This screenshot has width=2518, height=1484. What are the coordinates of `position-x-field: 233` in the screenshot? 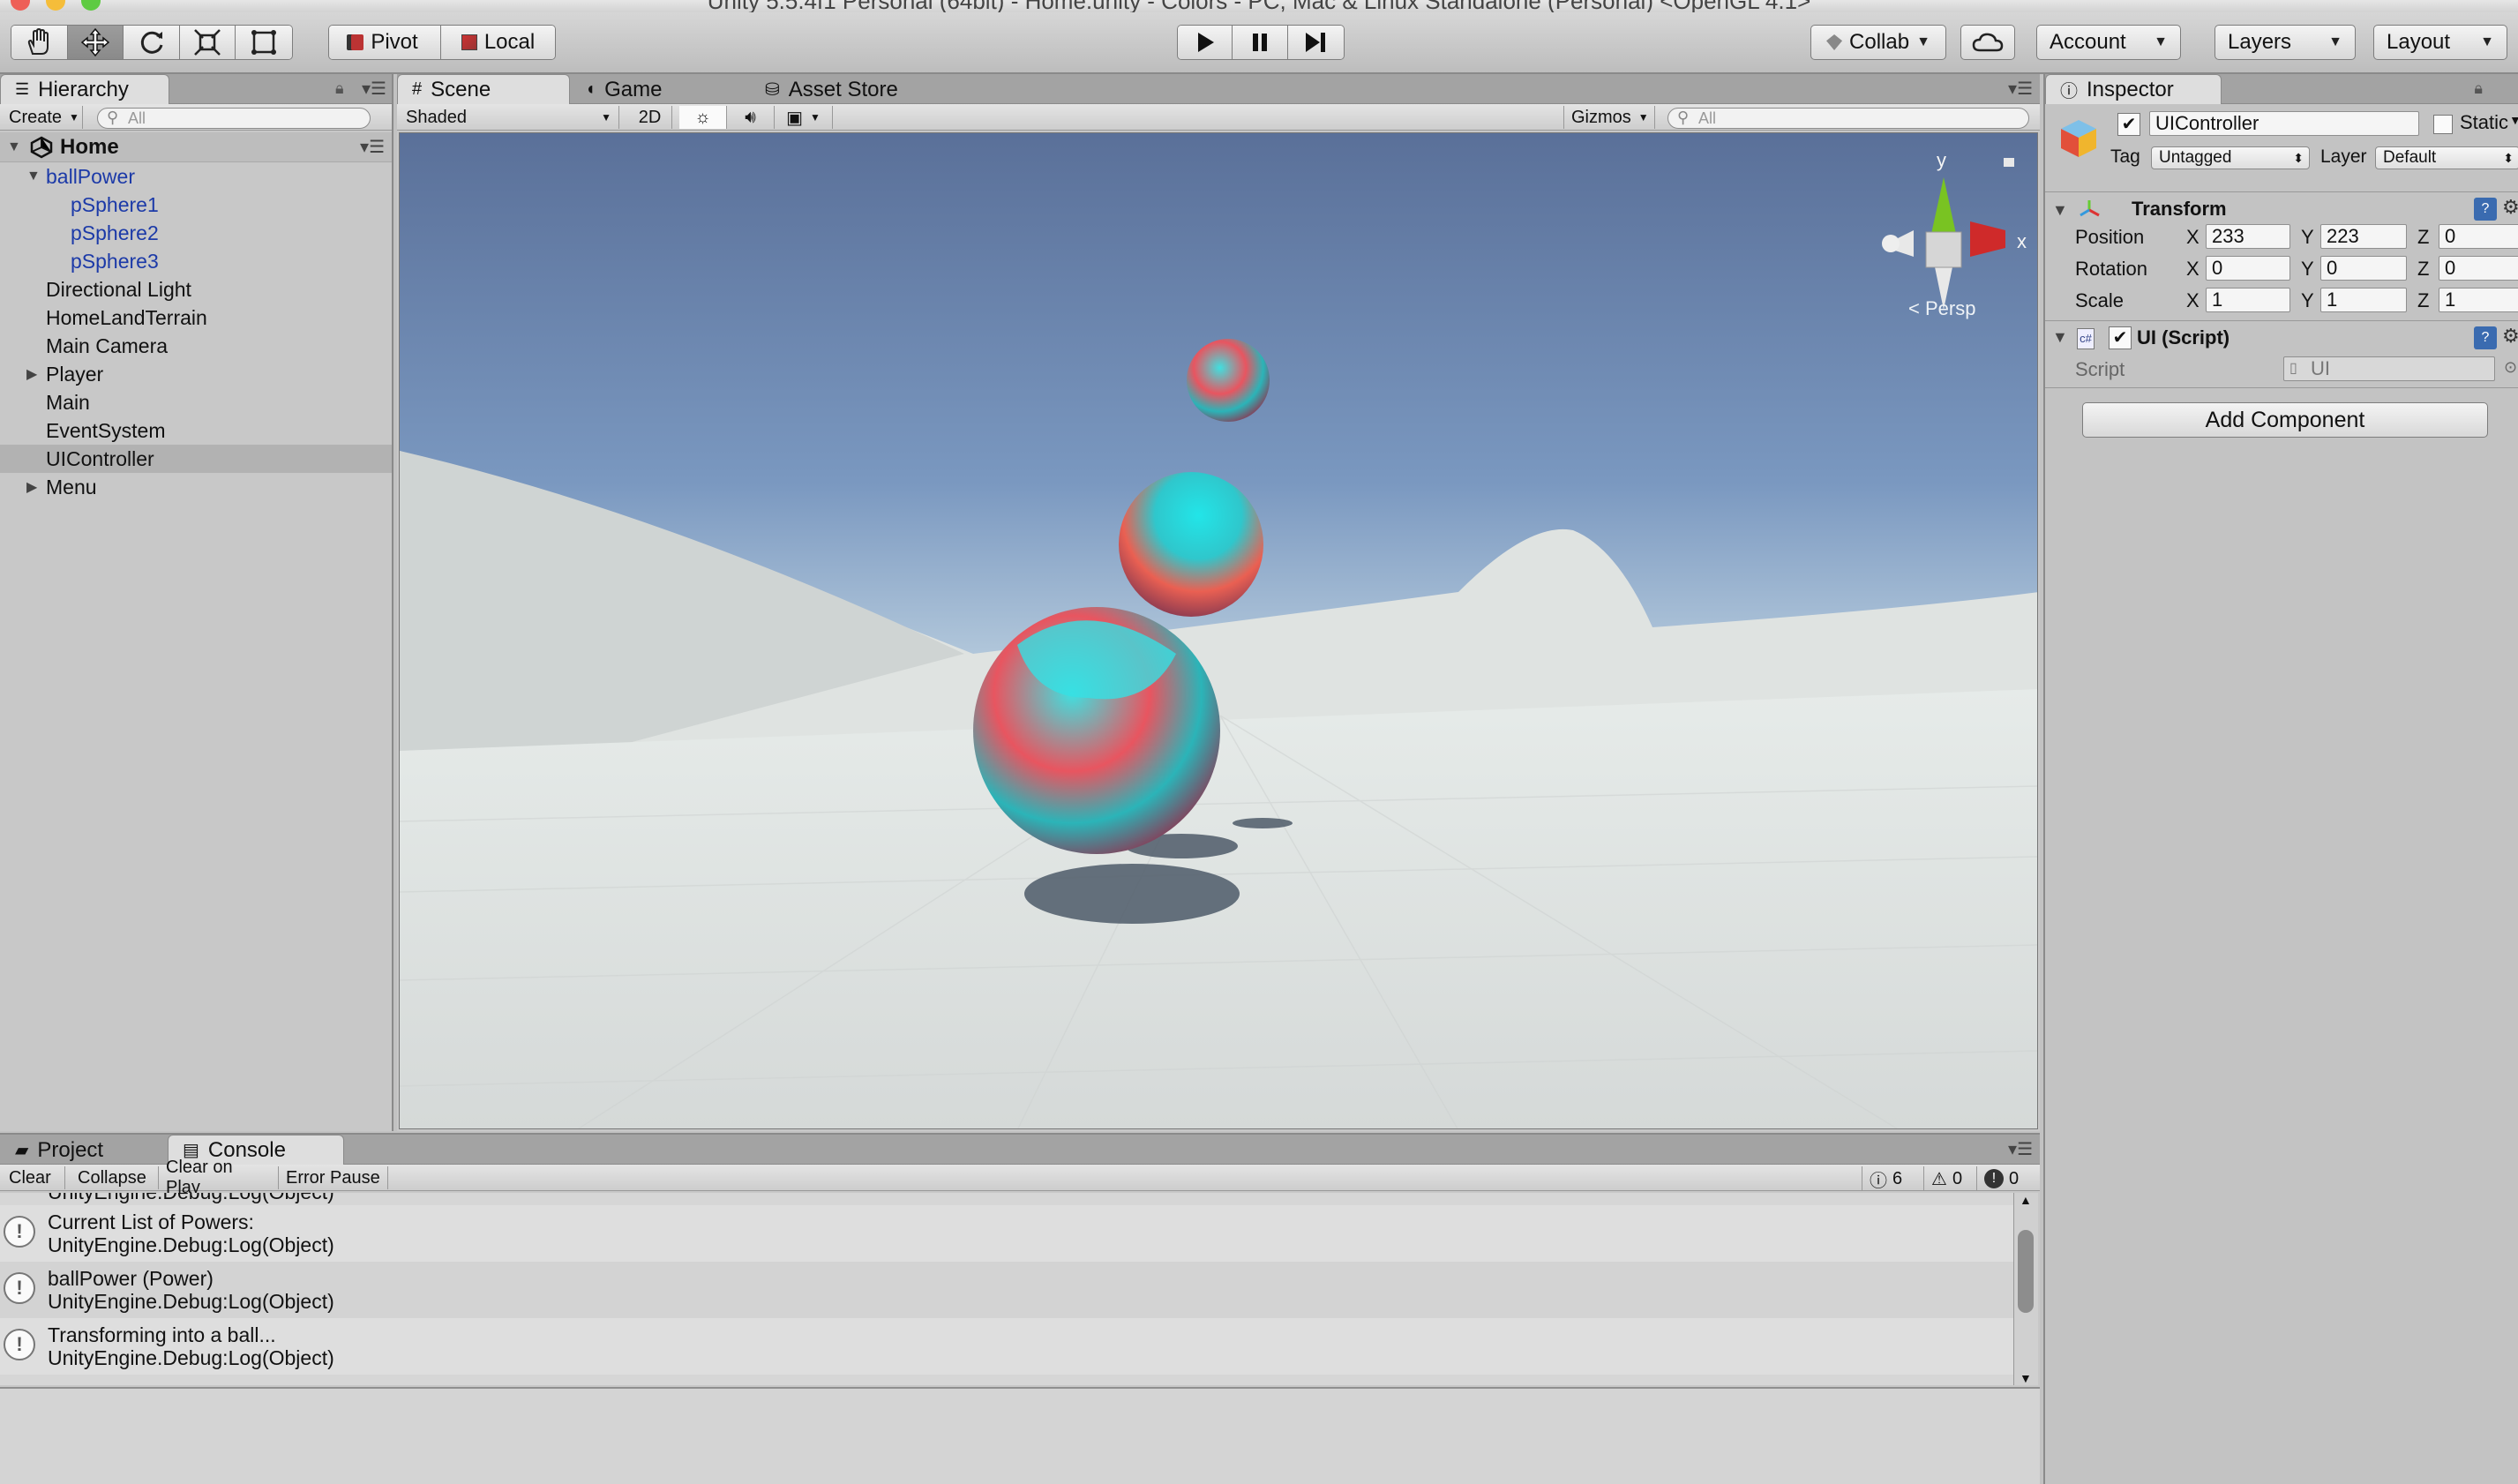 It's located at (2248, 236).